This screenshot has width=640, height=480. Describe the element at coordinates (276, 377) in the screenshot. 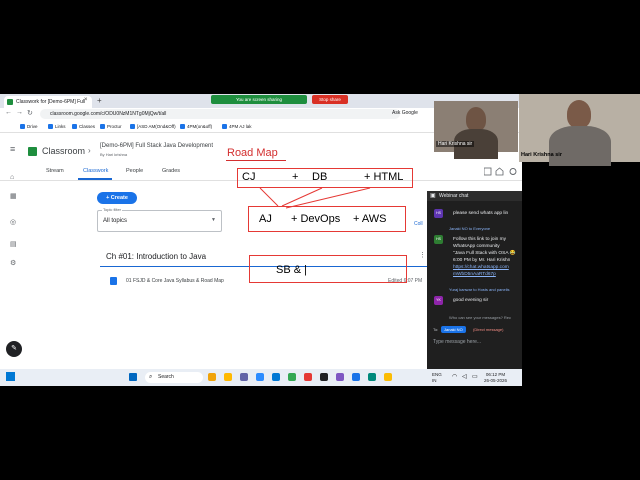

I see `edge-icon` at that location.